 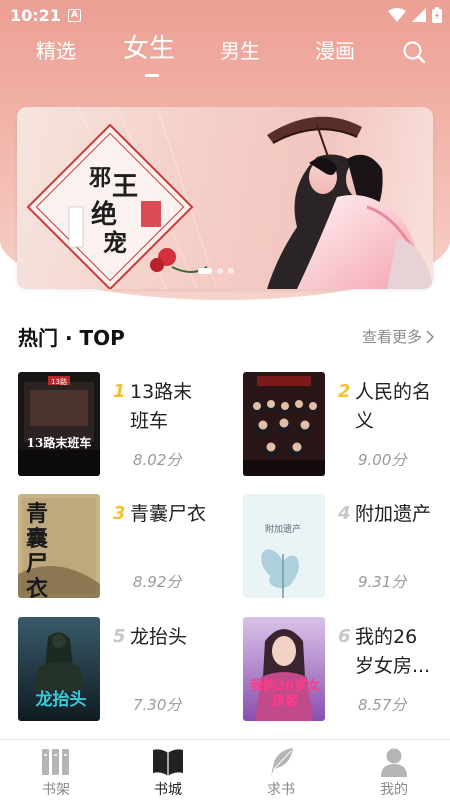 I want to click on see-more-label: 查看更多, so click(x=391, y=337).